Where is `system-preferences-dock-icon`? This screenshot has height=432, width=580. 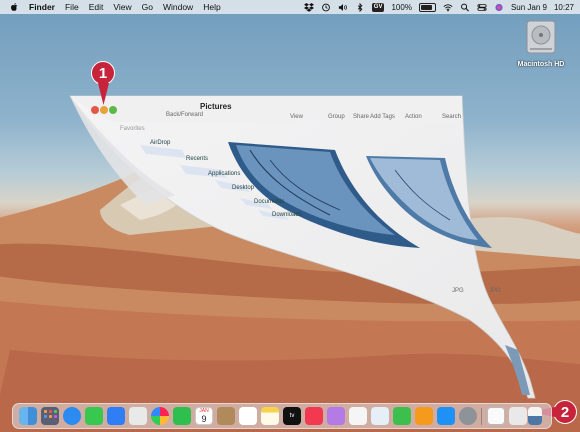 system-preferences-dock-icon is located at coordinates (468, 416).